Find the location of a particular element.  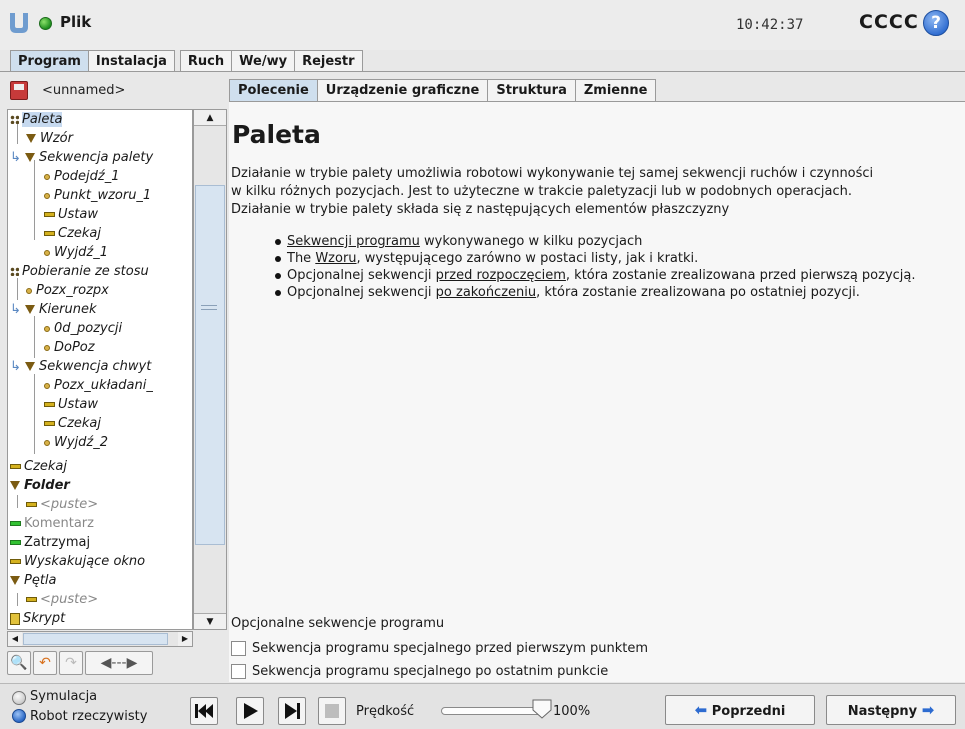

tree-item: ↳ Kierunek is located at coordinates (53, 309).